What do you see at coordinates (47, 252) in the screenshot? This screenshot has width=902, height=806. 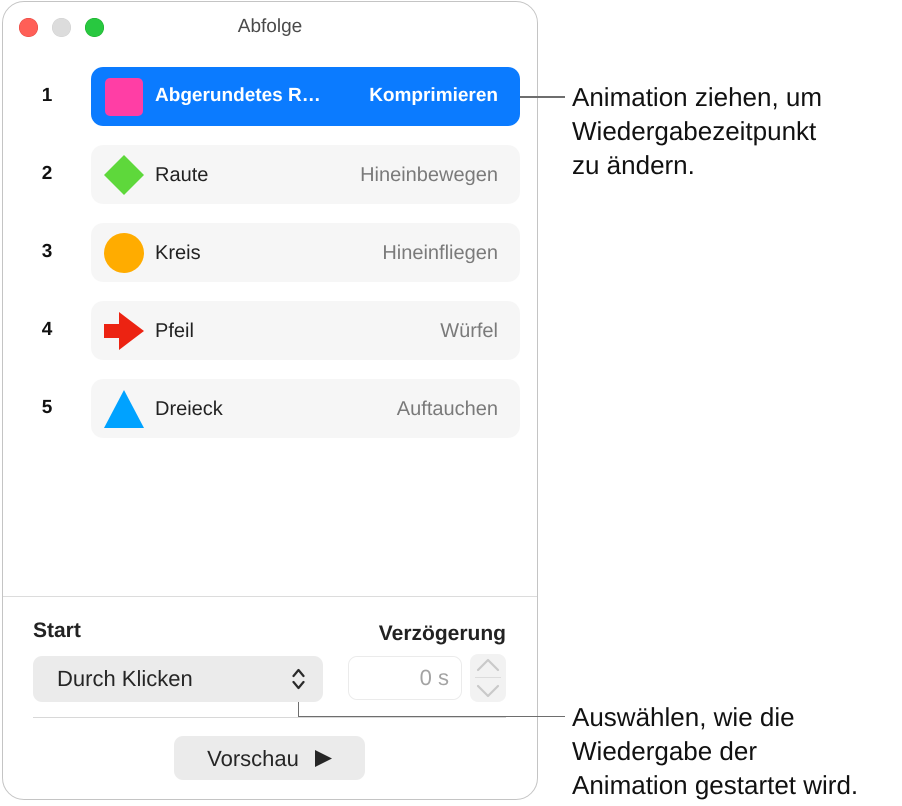 I see `sequence-number: 3` at bounding box center [47, 252].